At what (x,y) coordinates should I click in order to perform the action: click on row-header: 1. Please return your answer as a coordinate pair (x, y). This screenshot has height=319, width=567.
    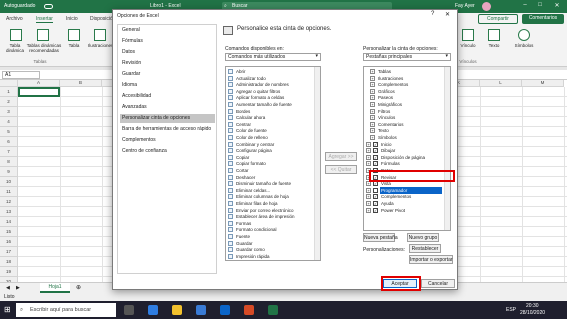
    Looking at the image, I should click on (9, 92).